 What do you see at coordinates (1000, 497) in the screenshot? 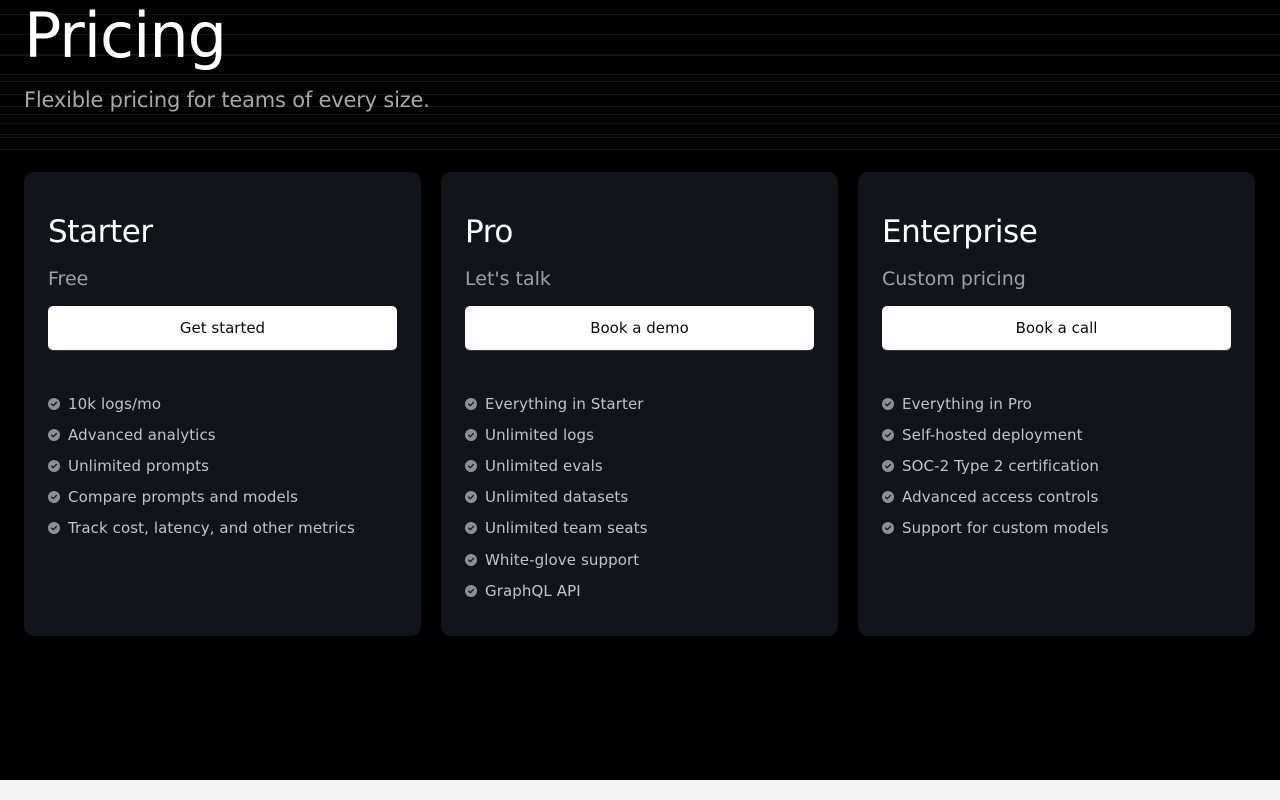
I see `feature-label: Advanced access controls` at bounding box center [1000, 497].